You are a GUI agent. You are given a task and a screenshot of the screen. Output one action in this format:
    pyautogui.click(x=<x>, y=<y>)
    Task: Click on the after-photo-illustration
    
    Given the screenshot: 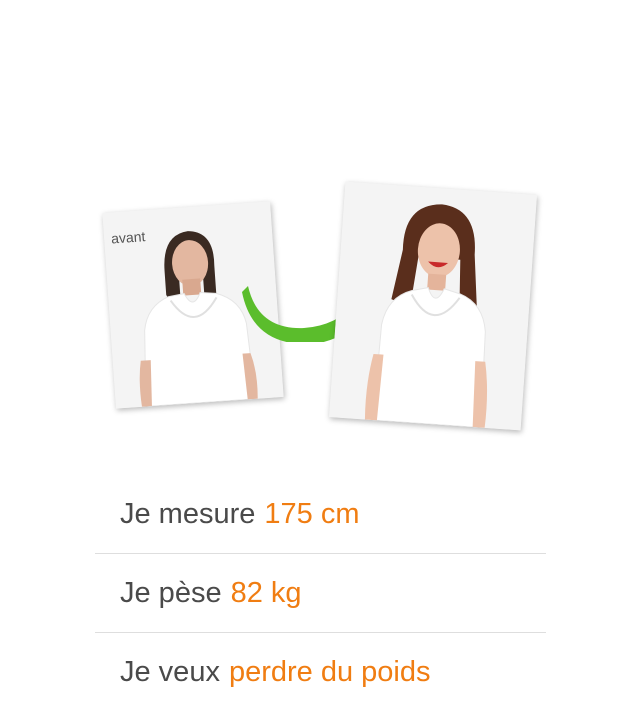 What is the action you would take?
    pyautogui.click(x=433, y=306)
    